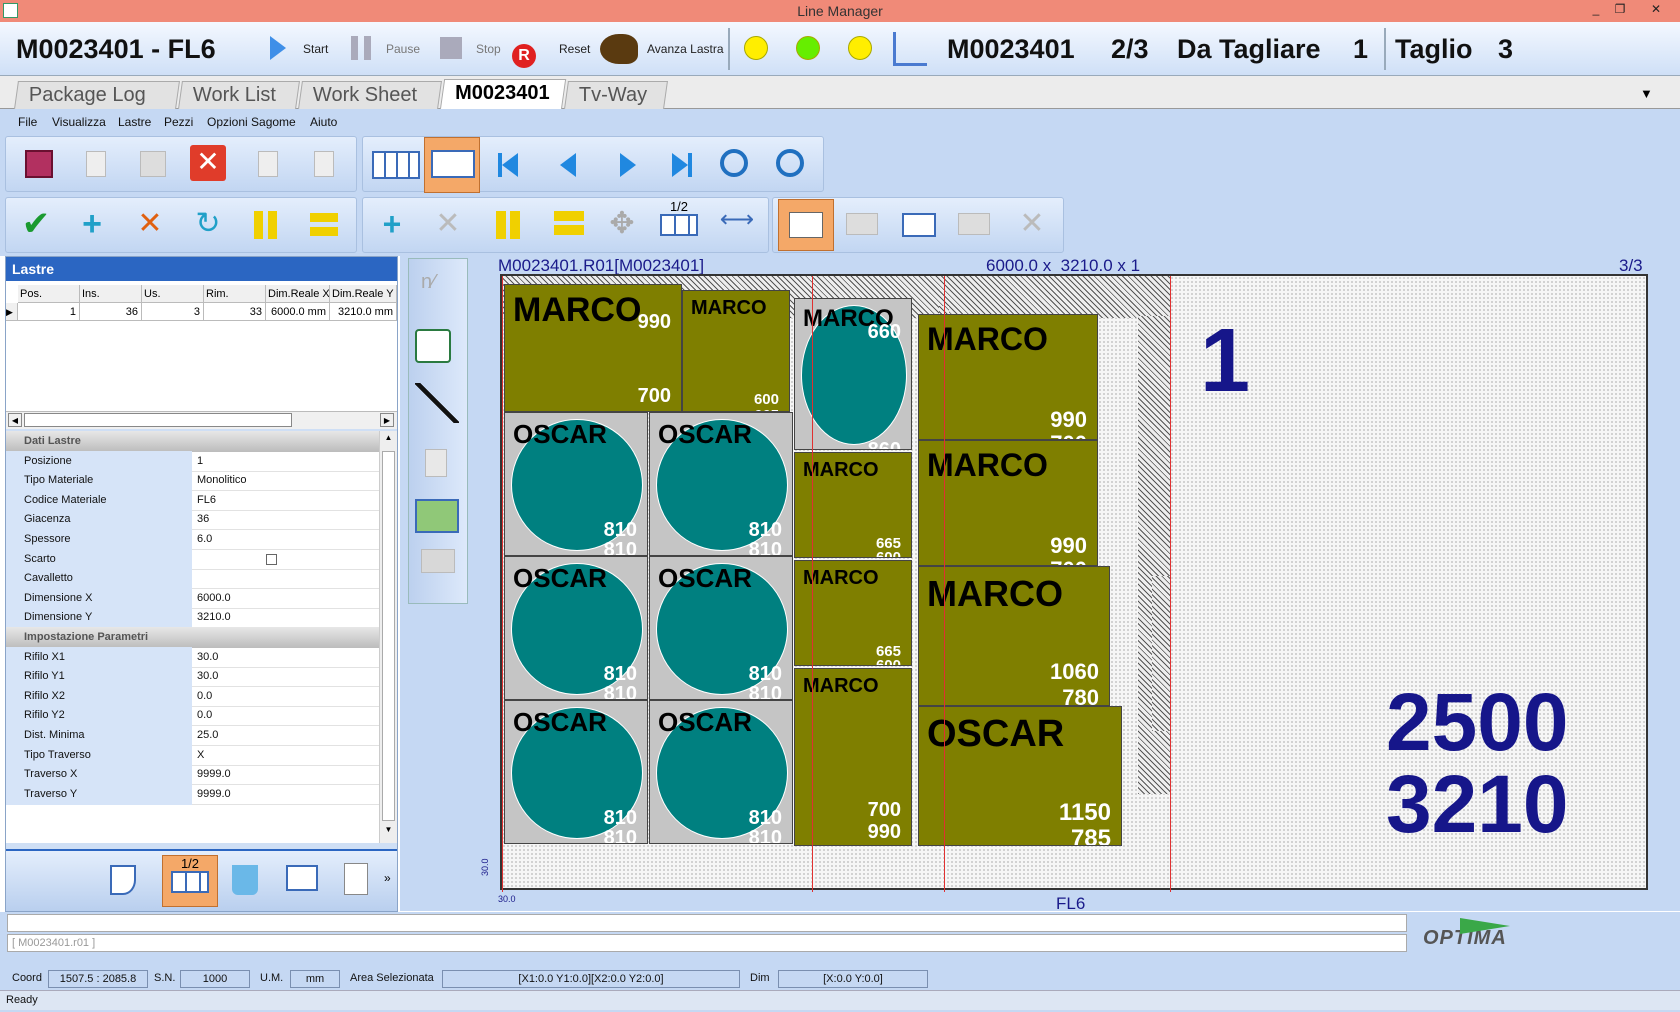 The width and height of the screenshot is (1680, 1012). Describe the element at coordinates (286, 578) in the screenshot. I see `property-value` at that location.